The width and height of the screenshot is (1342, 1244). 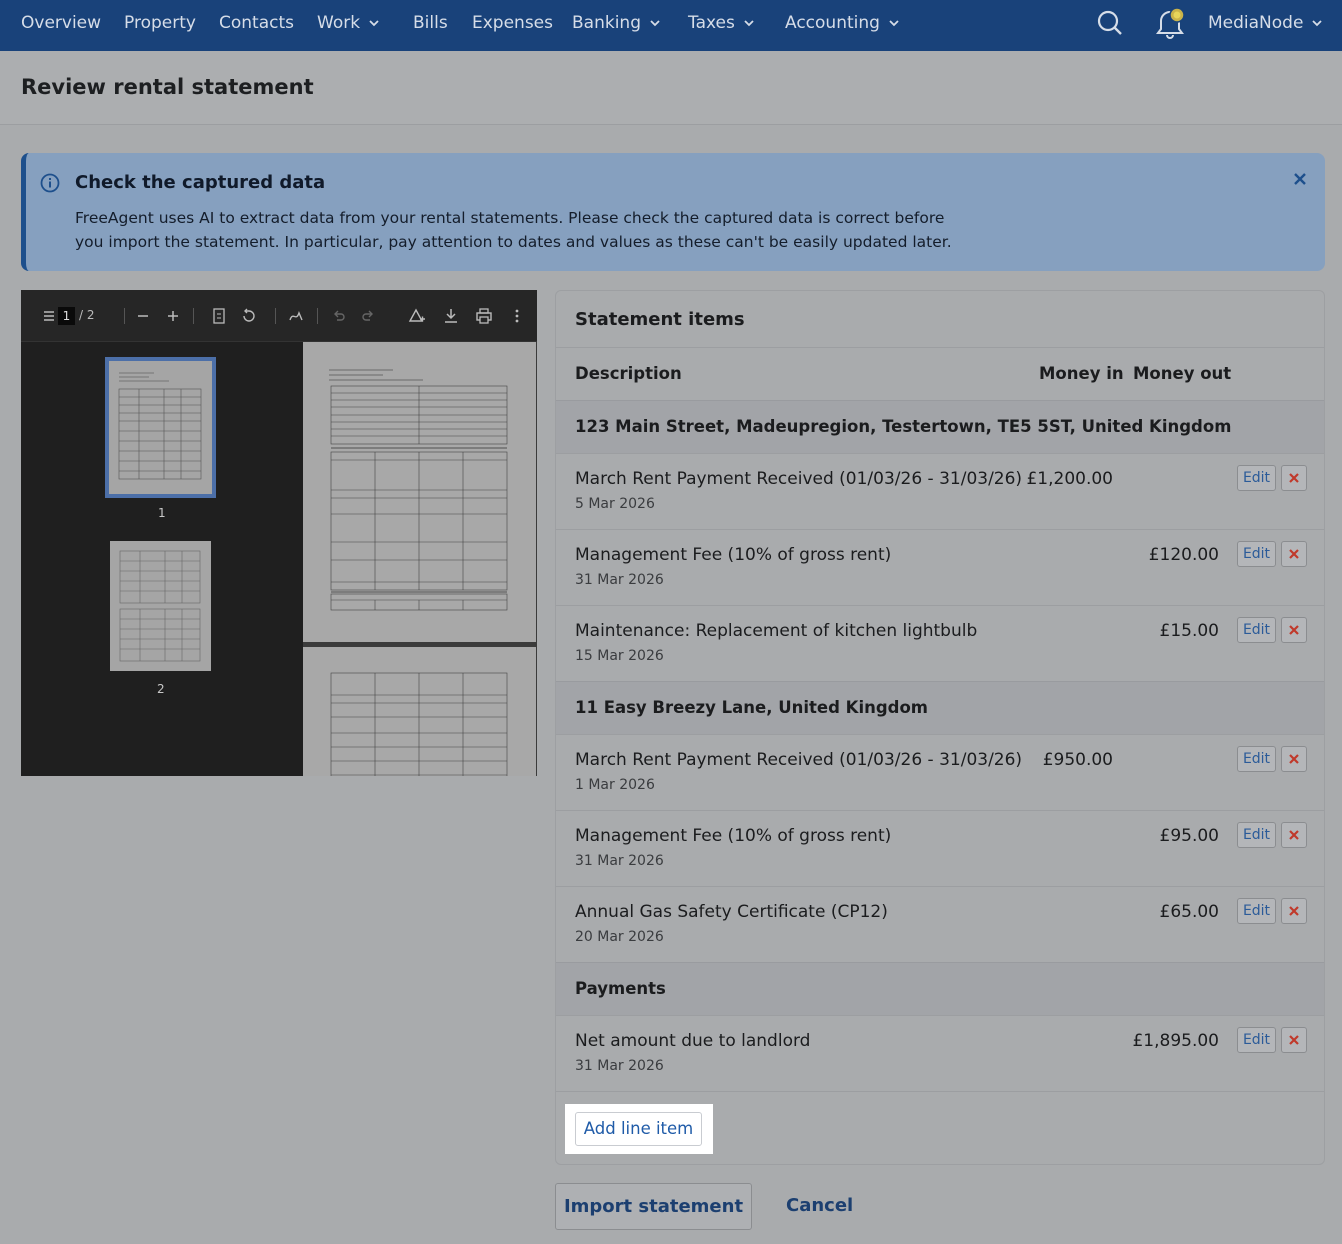 What do you see at coordinates (693, 1041) in the screenshot?
I see `item-description: Net amount due to landlord` at bounding box center [693, 1041].